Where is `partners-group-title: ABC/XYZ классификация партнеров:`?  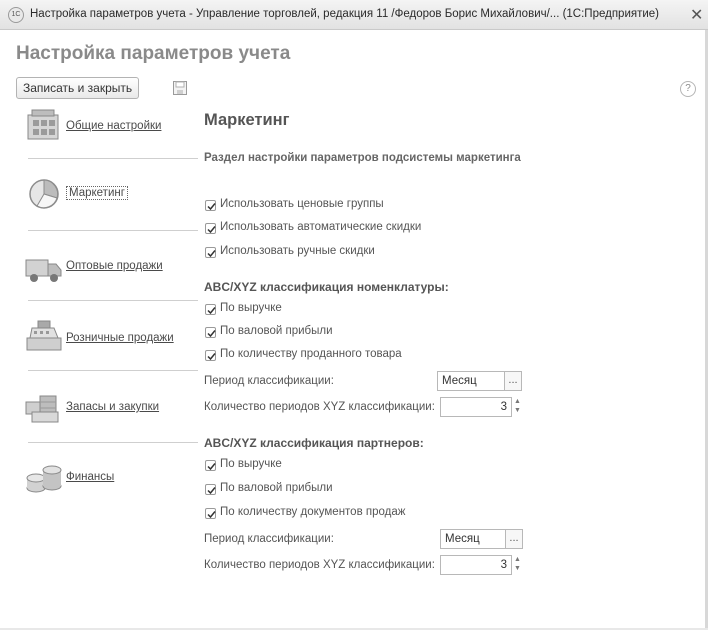
partners-group-title: ABC/XYZ классификация партнеров: is located at coordinates (314, 443).